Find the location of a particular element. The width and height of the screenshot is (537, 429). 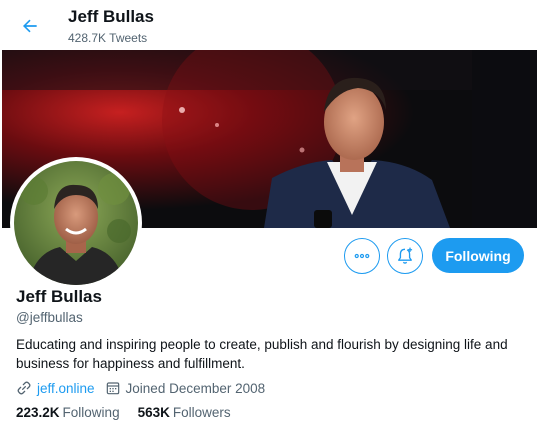

link-icon is located at coordinates (24, 388).